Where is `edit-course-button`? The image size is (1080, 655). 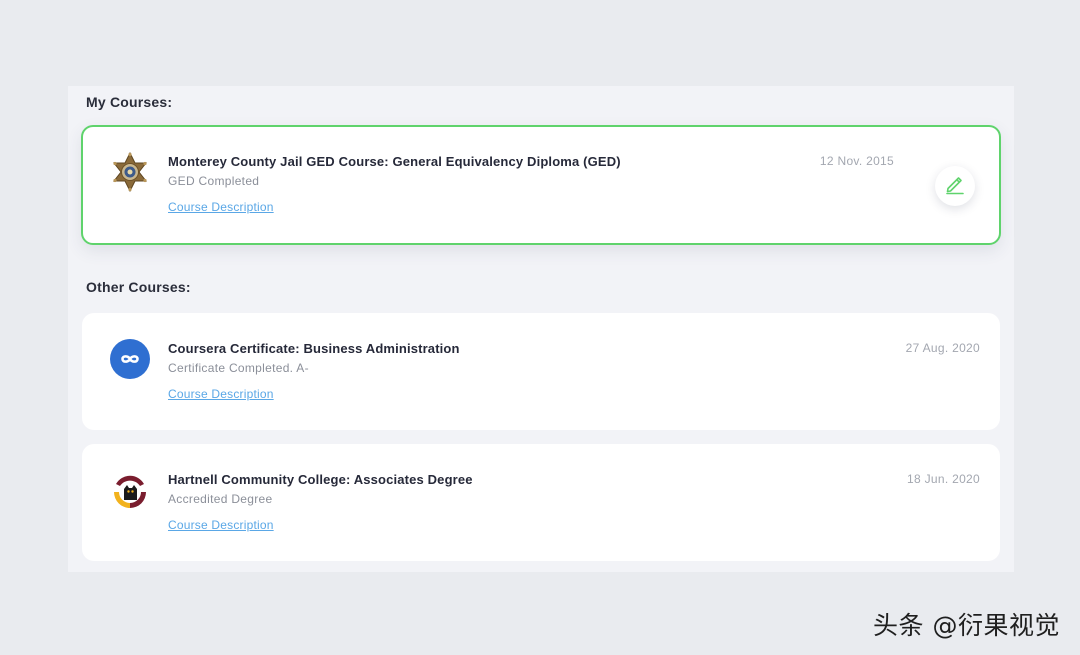 edit-course-button is located at coordinates (955, 186).